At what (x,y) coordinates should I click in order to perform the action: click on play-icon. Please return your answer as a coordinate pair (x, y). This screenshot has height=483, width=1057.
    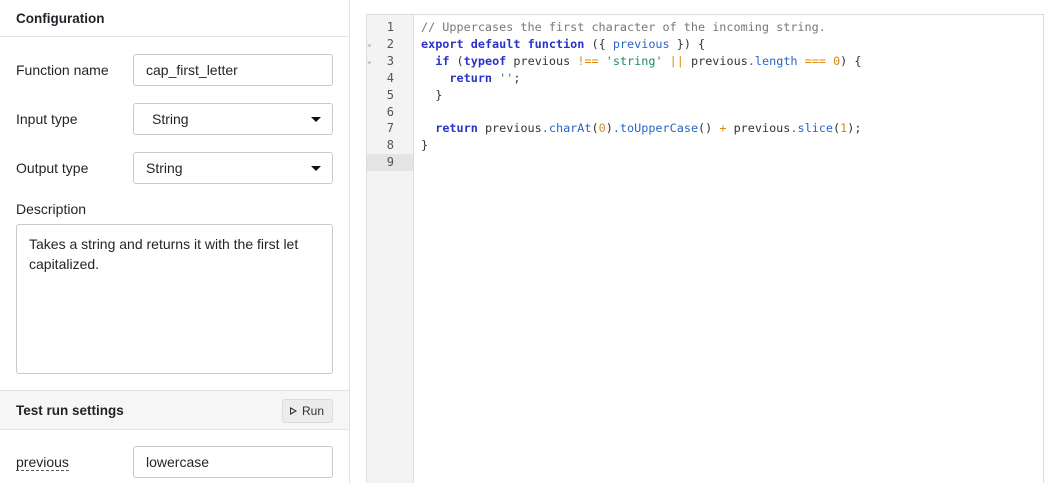
    Looking at the image, I should click on (293, 411).